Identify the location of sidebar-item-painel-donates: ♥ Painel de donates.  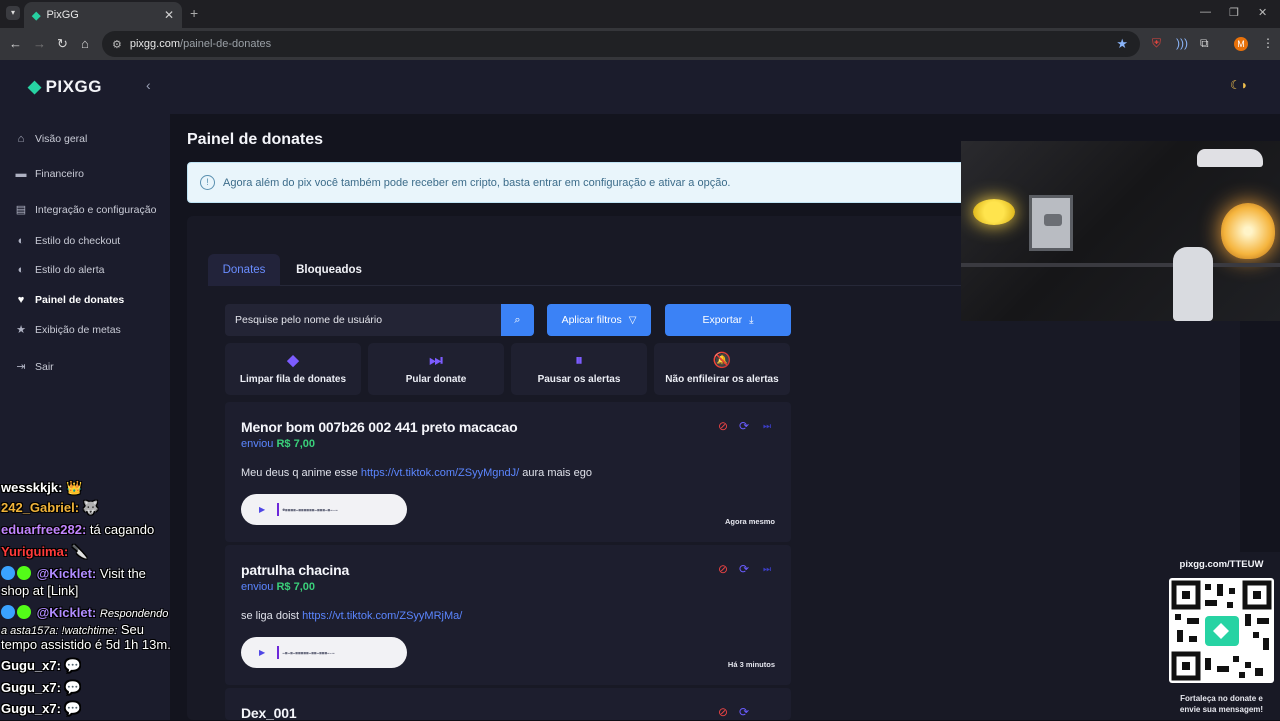
(69, 300).